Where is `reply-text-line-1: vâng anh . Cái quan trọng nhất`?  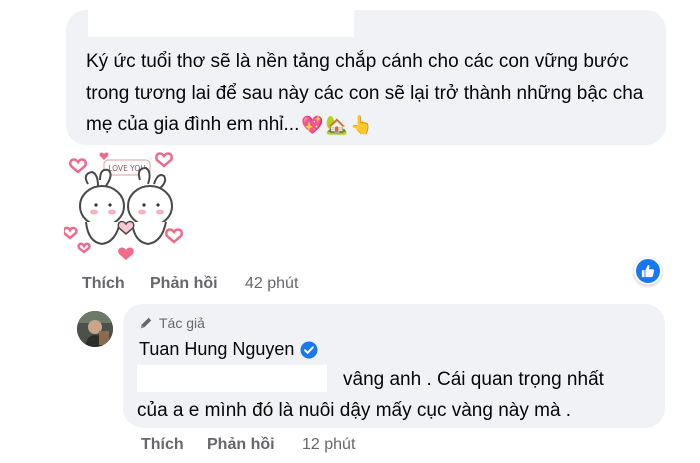 reply-text-line-1: vâng anh . Cái quan trọng nhất is located at coordinates (473, 379).